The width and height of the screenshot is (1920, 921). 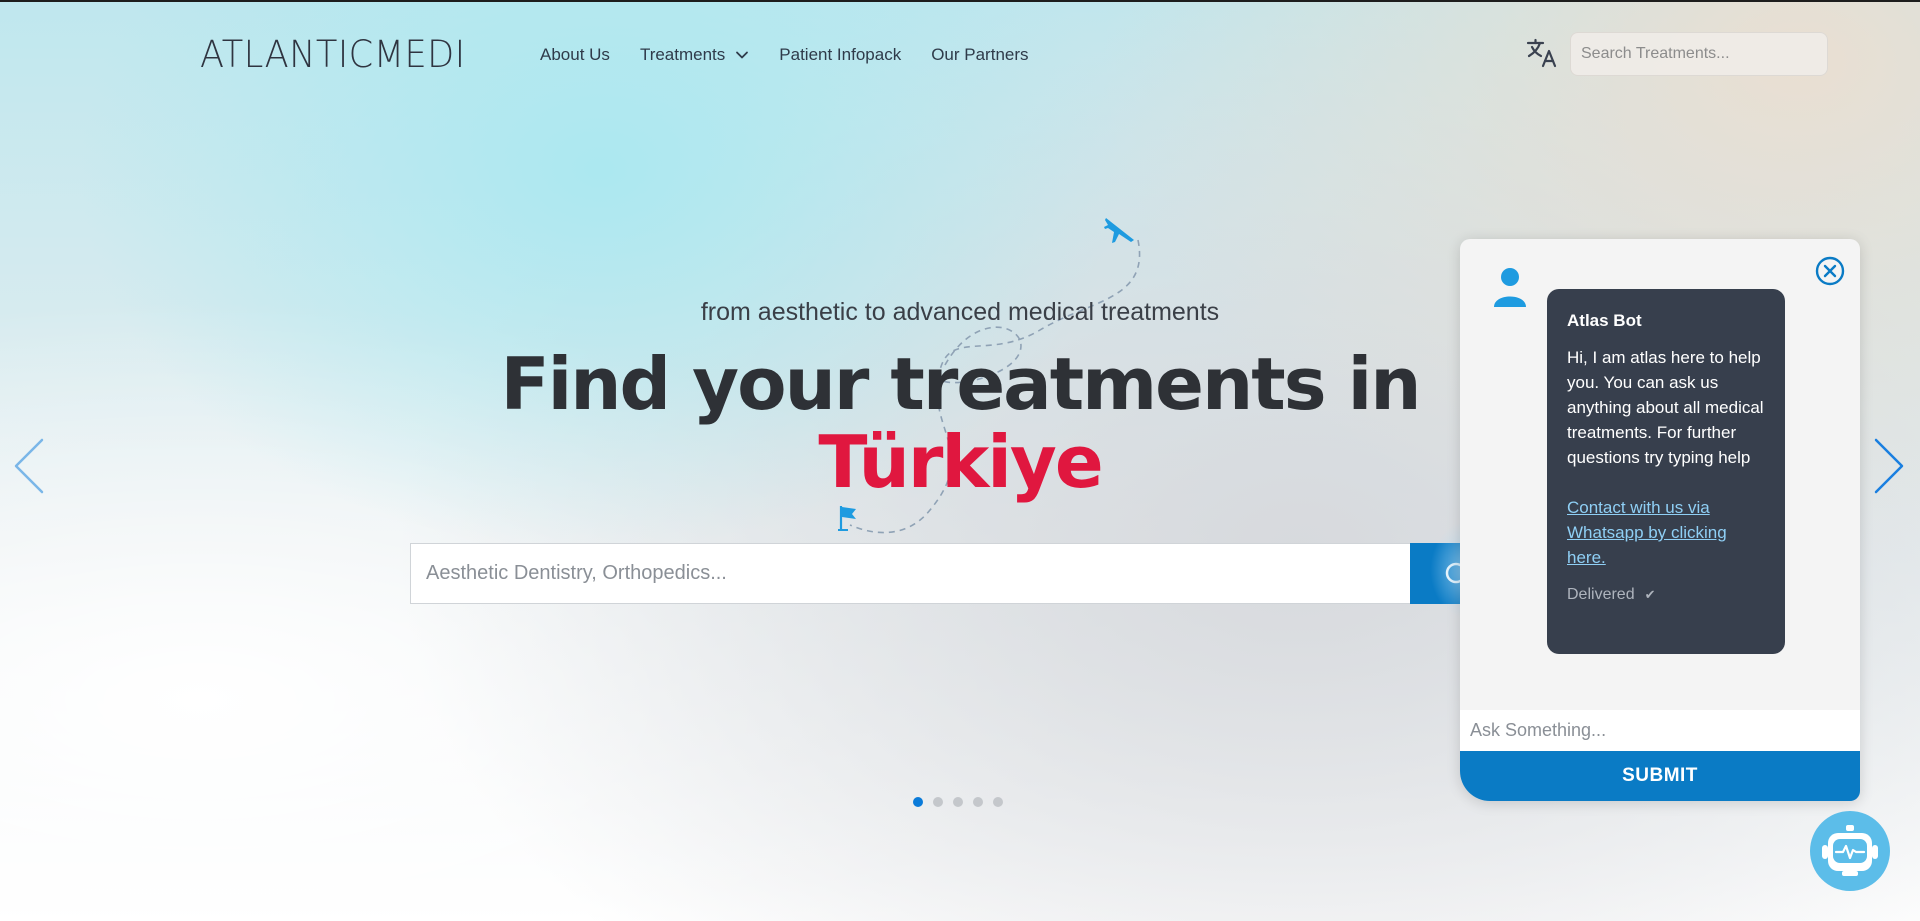 I want to click on translate-icon, so click(x=1542, y=53).